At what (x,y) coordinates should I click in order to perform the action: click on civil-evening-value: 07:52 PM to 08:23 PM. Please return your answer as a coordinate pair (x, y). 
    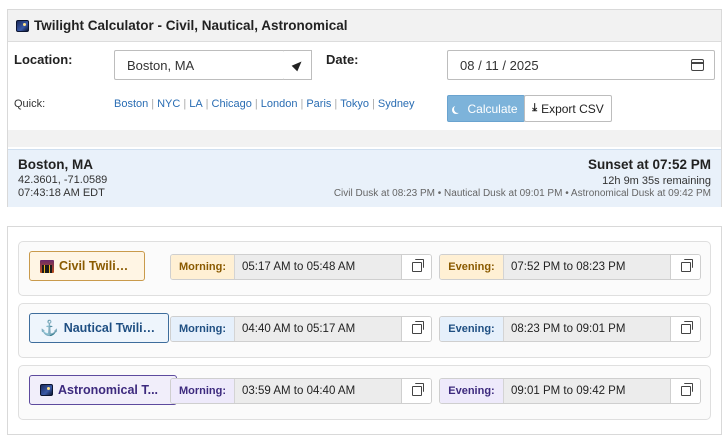
    Looking at the image, I should click on (587, 267).